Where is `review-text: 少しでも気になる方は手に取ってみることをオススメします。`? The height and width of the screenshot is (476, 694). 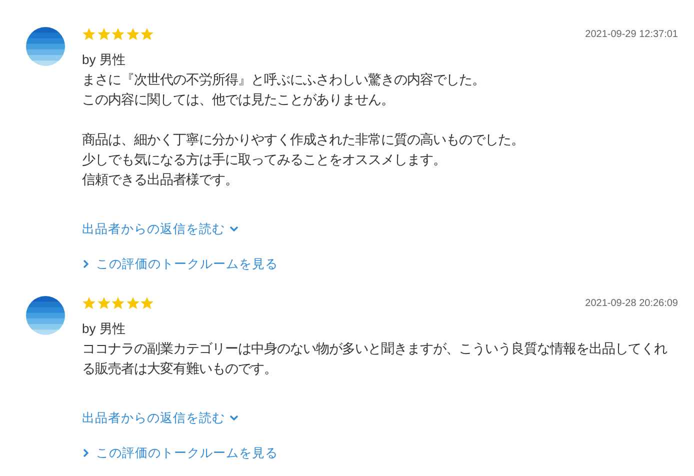 review-text: 少しでも気になる方は手に取ってみることをオススメします。 is located at coordinates (264, 160).